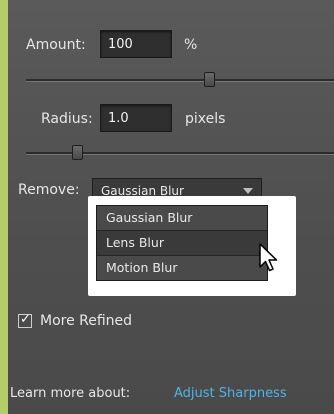 Image resolution: width=334 pixels, height=414 pixels. What do you see at coordinates (191, 45) in the screenshot?
I see `amount-unit-label: %` at bounding box center [191, 45].